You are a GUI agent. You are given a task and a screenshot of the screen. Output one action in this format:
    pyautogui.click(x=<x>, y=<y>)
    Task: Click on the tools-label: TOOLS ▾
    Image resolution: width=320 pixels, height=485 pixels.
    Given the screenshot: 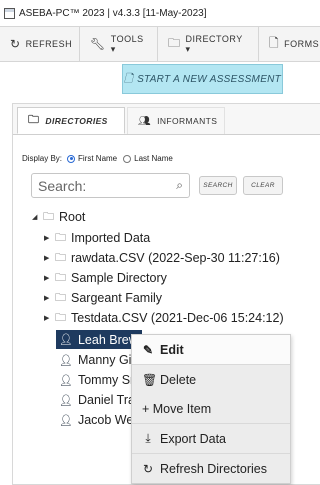 What is the action you would take?
    pyautogui.click(x=127, y=43)
    